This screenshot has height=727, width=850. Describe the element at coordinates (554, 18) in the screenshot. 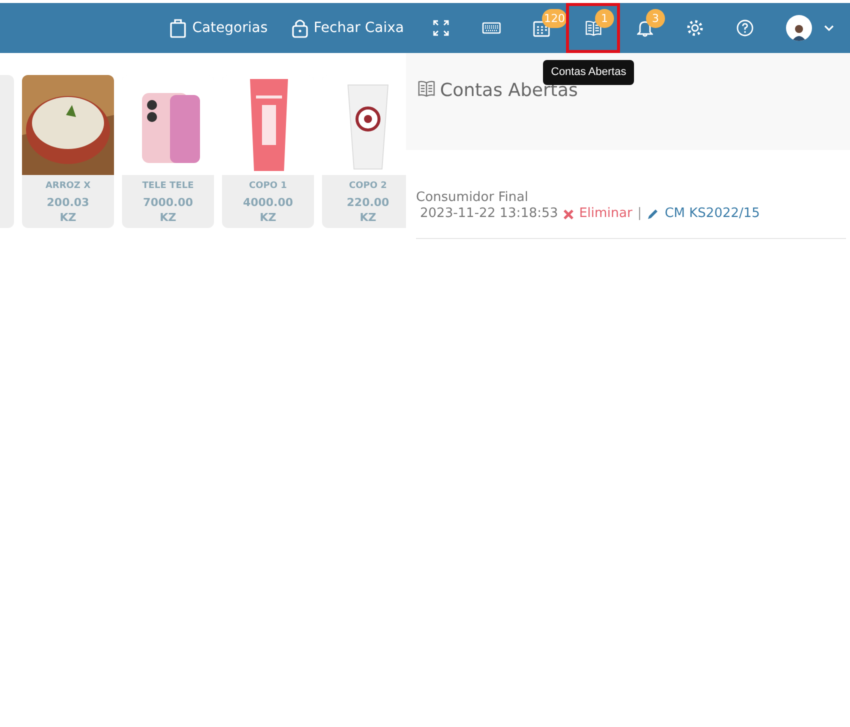

I see `count-badge: 120` at that location.